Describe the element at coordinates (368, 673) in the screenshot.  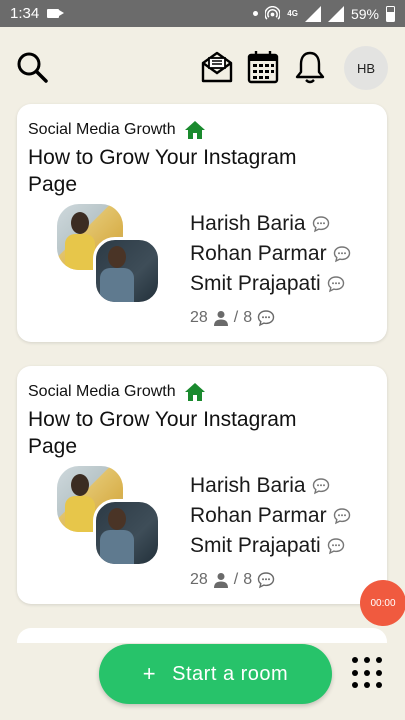
I see `grid-menu-icon` at that location.